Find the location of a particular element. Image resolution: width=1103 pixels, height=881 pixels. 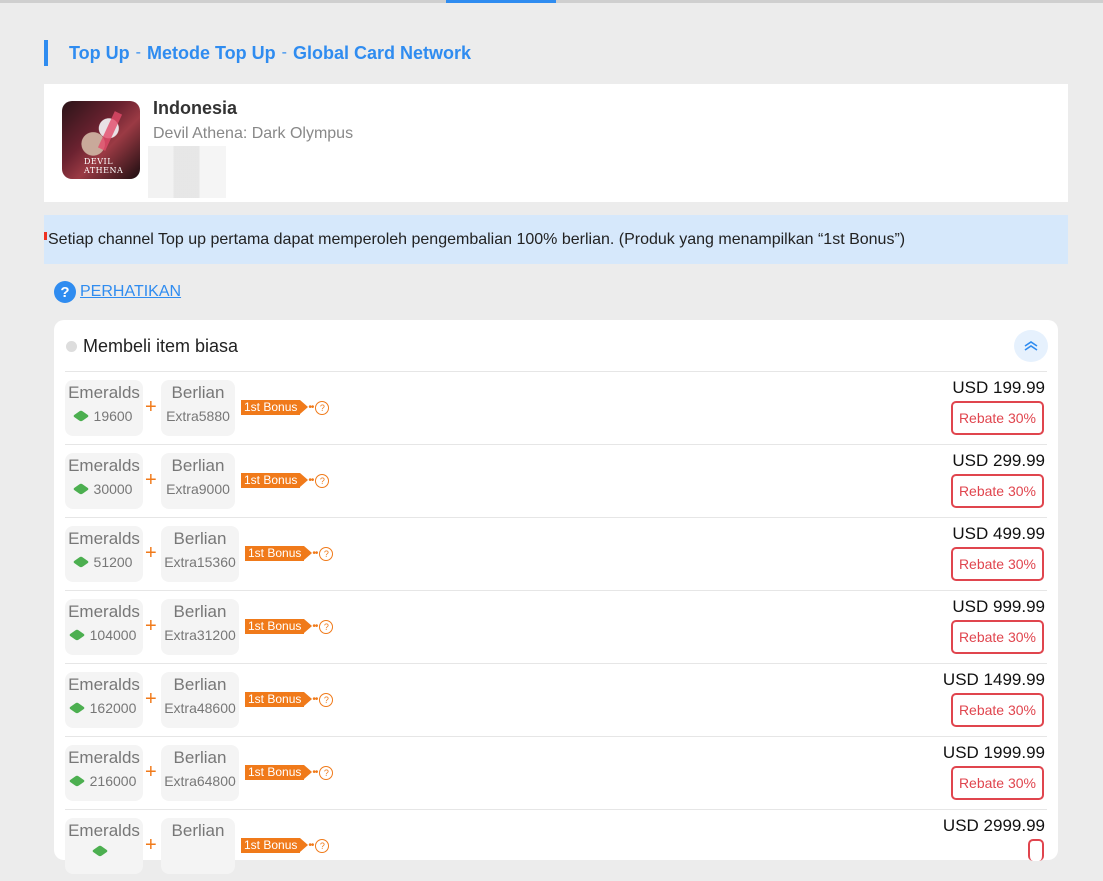

active-tab-indicator is located at coordinates (501, 1).